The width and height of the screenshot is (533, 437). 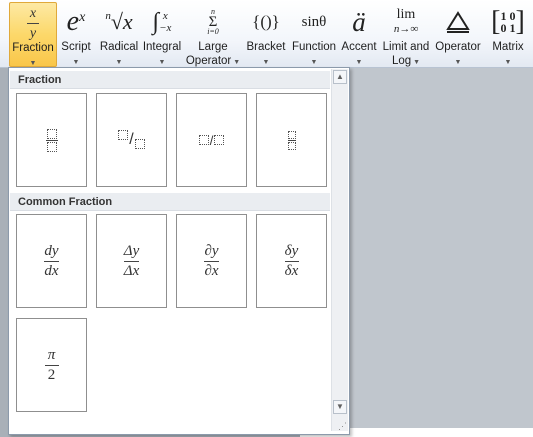 I want to click on common-fraction-small-delta: δy δx, so click(x=291, y=261).